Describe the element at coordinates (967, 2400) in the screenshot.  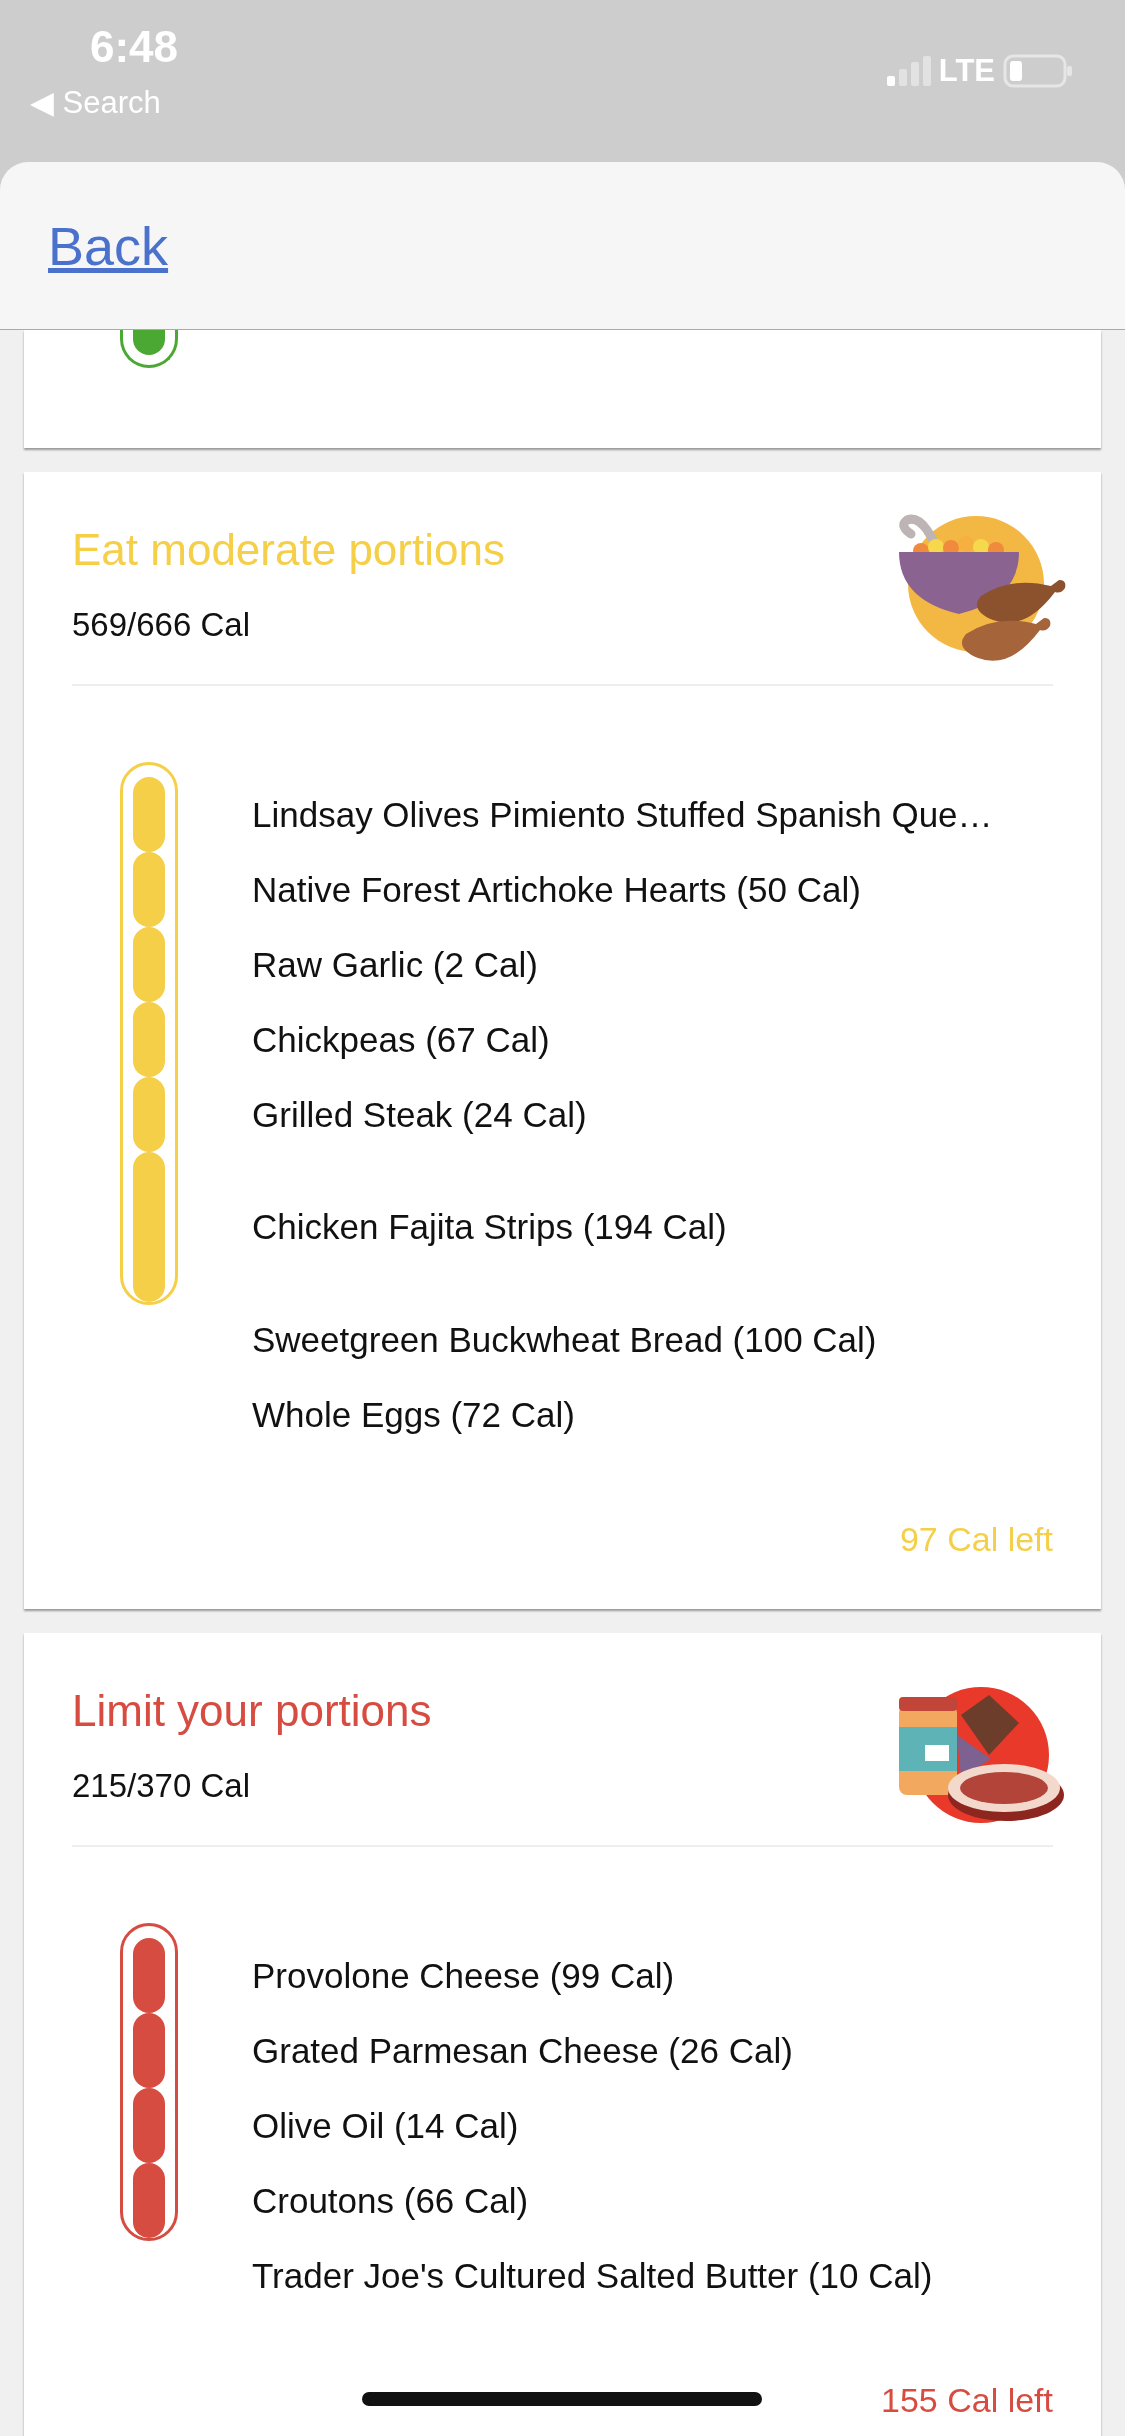
I see `calories-left: 155 Cal left` at that location.